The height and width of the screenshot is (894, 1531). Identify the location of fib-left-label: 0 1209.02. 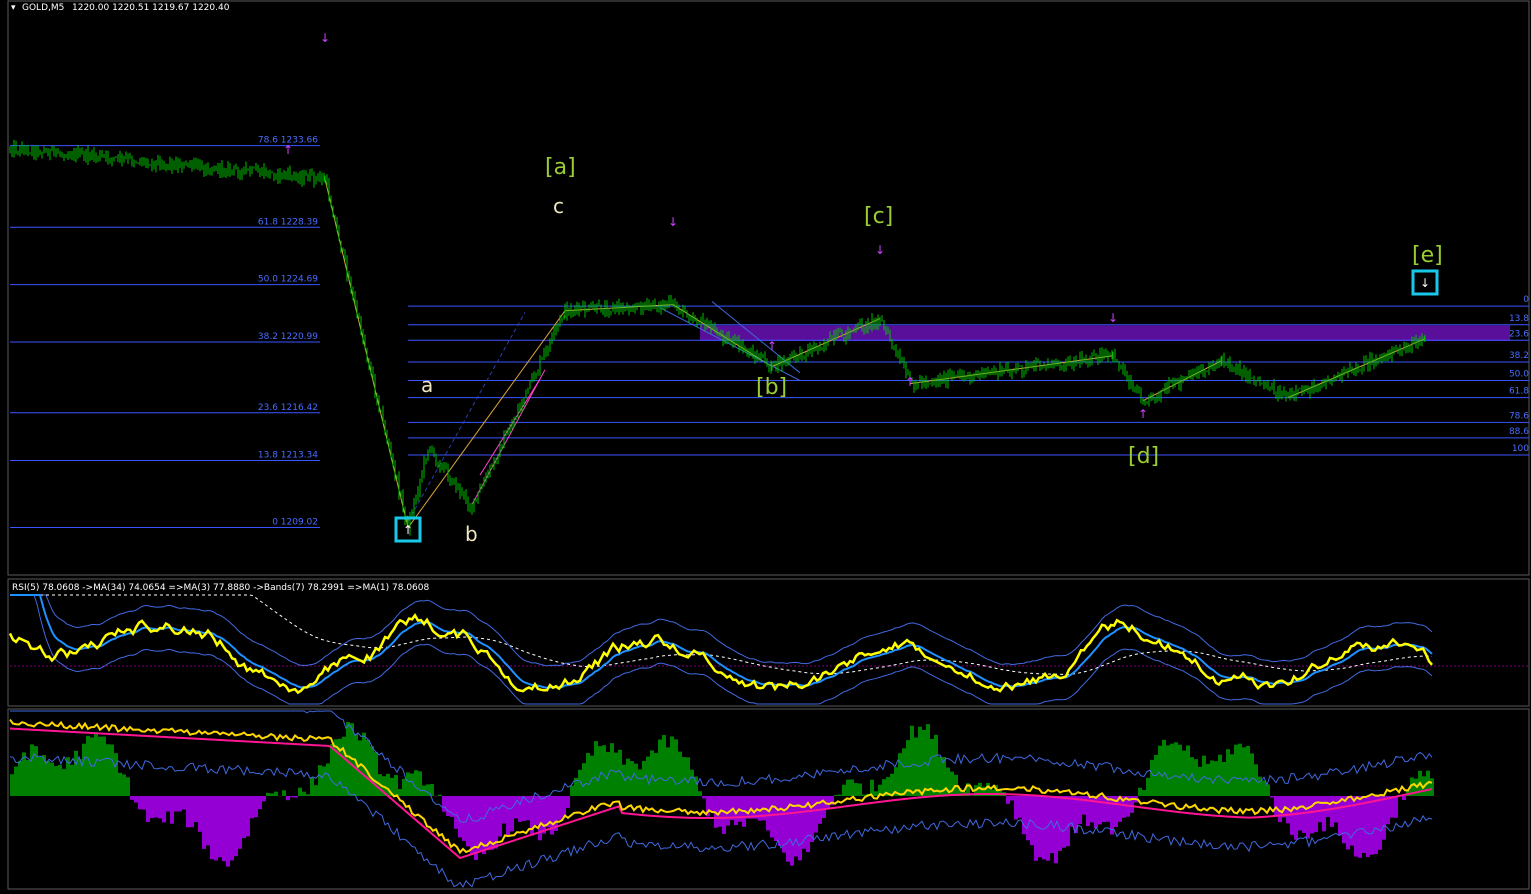
(295, 523).